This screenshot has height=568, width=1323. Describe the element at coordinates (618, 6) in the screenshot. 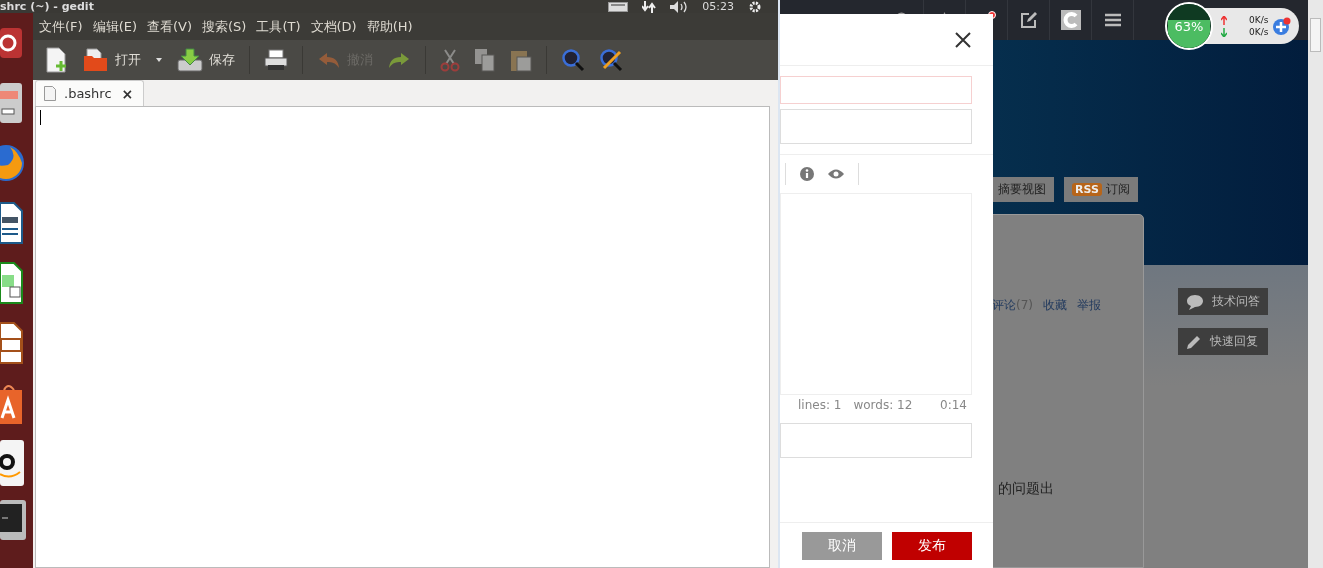

I see `keyboard-icon` at that location.